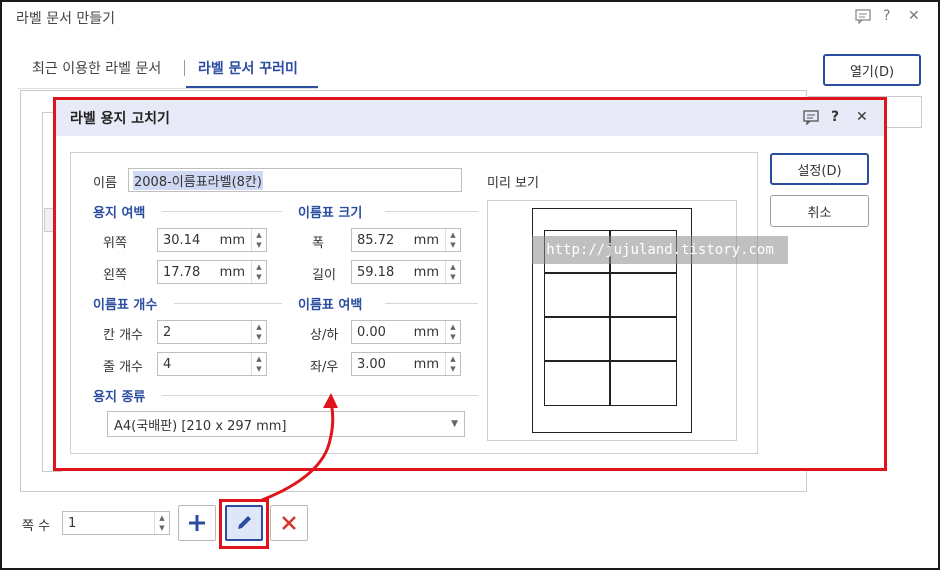 The width and height of the screenshot is (940, 570). What do you see at coordinates (299, 447) in the screenshot?
I see `annotation-arrow` at bounding box center [299, 447].